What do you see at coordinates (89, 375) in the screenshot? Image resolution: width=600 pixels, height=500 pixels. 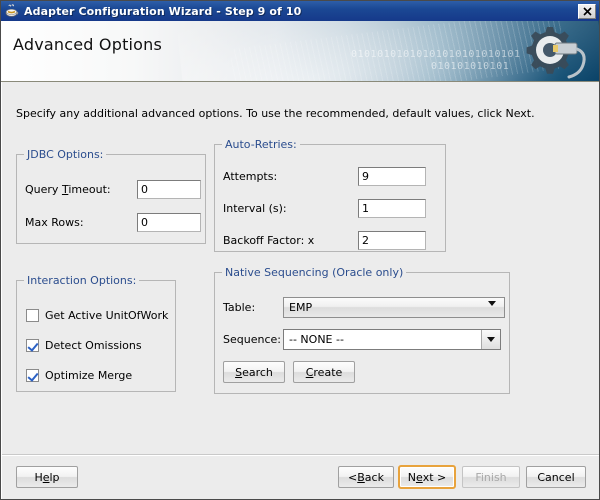 I see `checkbox-label: Optimize Merge` at bounding box center [89, 375].